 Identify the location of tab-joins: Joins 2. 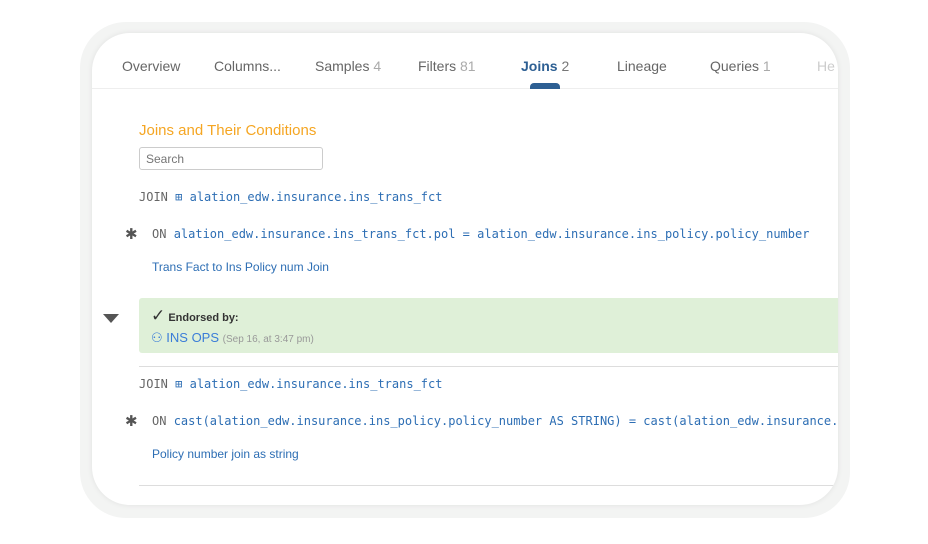
(545, 66).